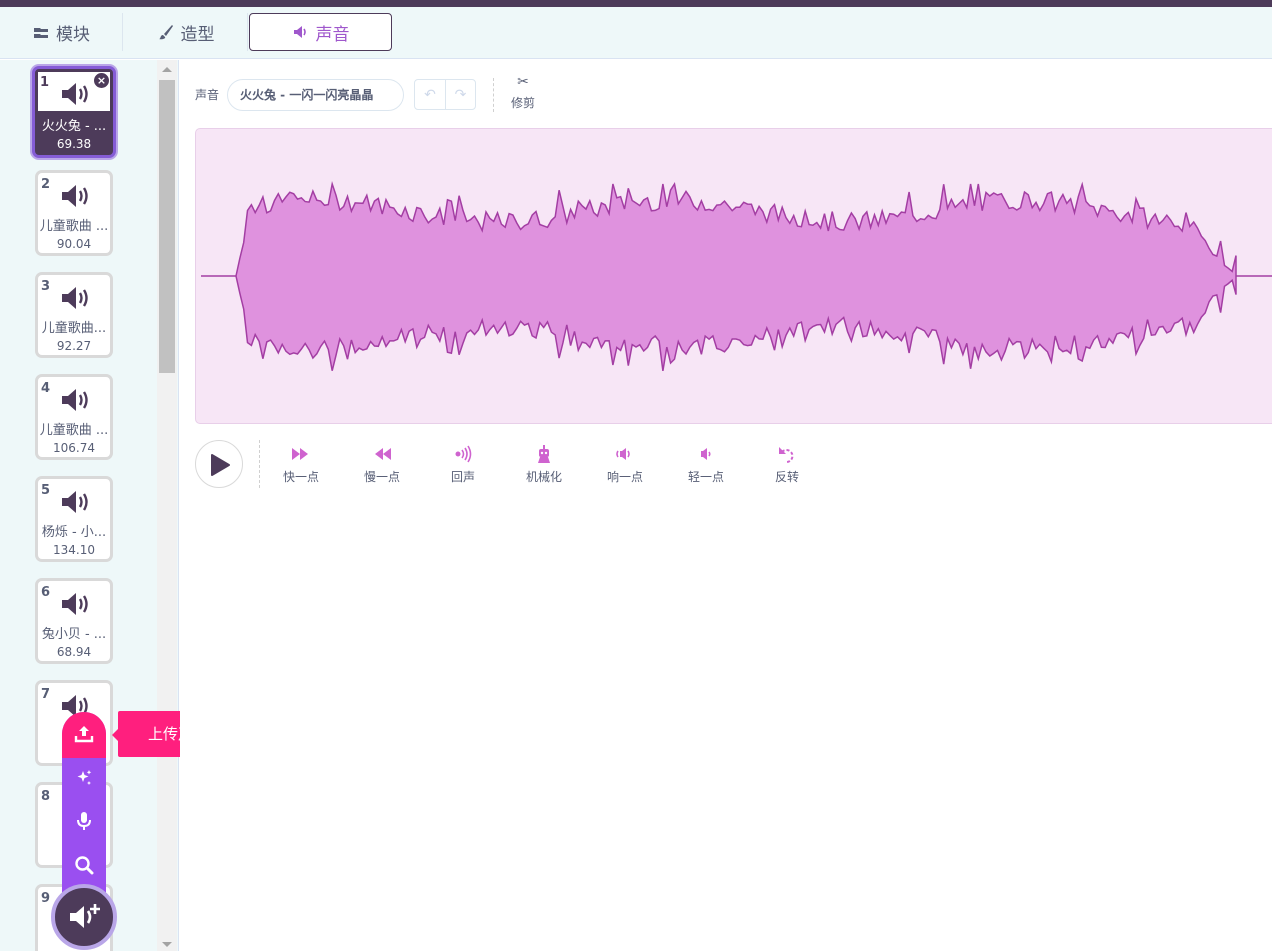  Describe the element at coordinates (493, 95) in the screenshot. I see `toolbar-divider` at that location.